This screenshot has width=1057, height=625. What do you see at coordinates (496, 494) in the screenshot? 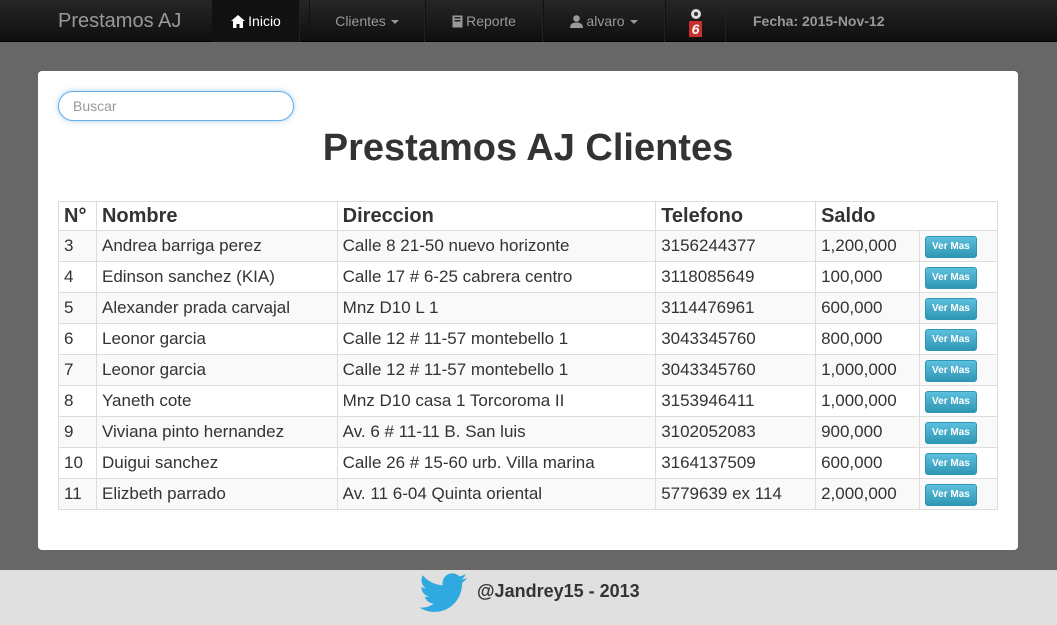
I see `cell-direccion: Av. 11 6-04 Quinta oriental` at bounding box center [496, 494].